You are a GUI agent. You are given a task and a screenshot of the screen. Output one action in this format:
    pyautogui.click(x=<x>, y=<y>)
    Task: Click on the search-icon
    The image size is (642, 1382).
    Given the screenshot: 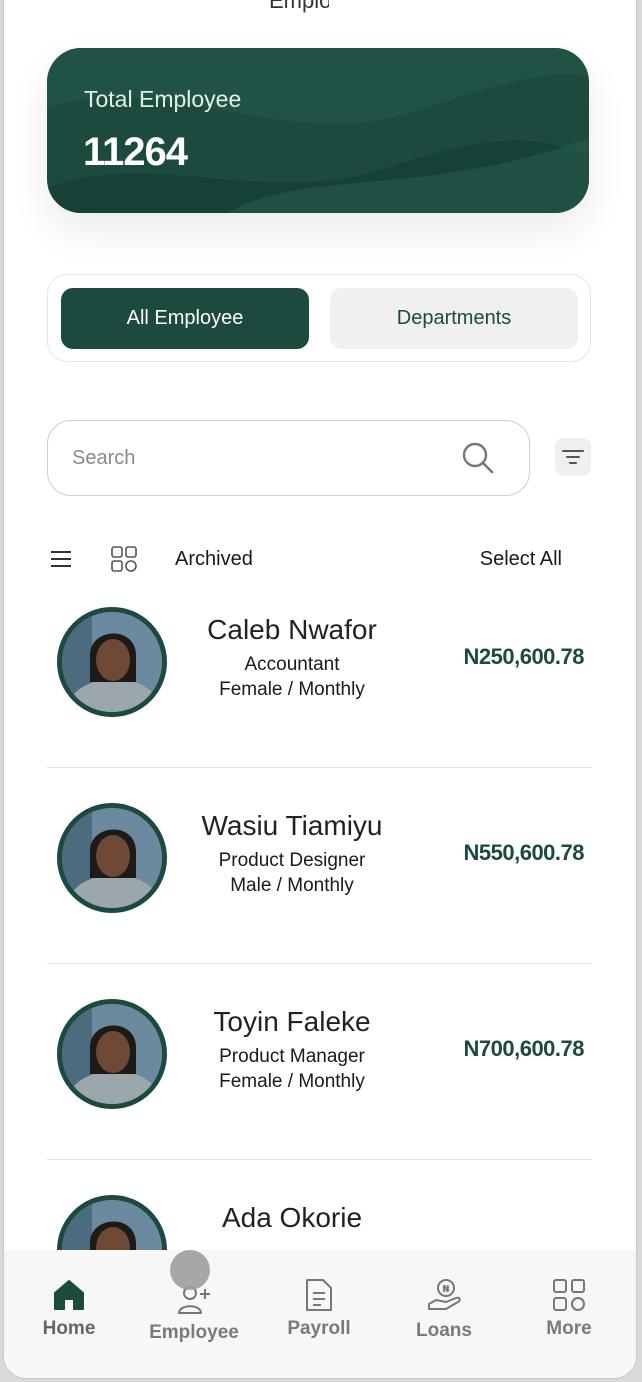 What is the action you would take?
    pyautogui.click(x=478, y=458)
    